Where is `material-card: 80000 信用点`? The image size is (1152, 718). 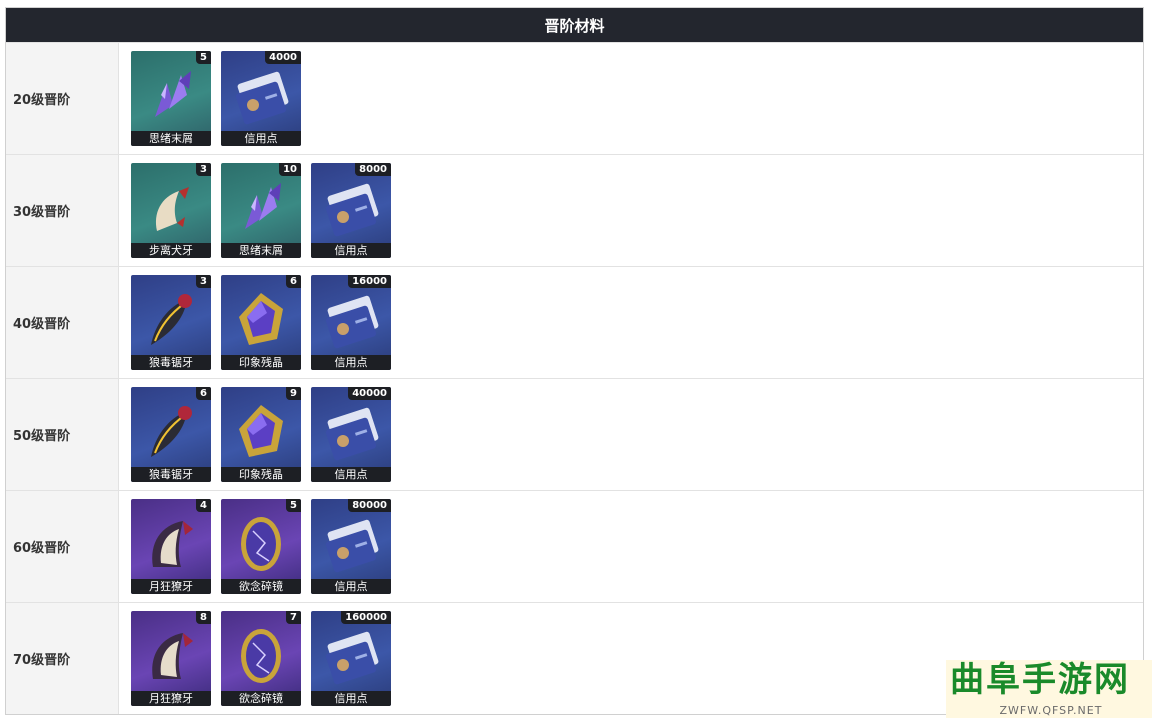 material-card: 80000 信用点 is located at coordinates (351, 546).